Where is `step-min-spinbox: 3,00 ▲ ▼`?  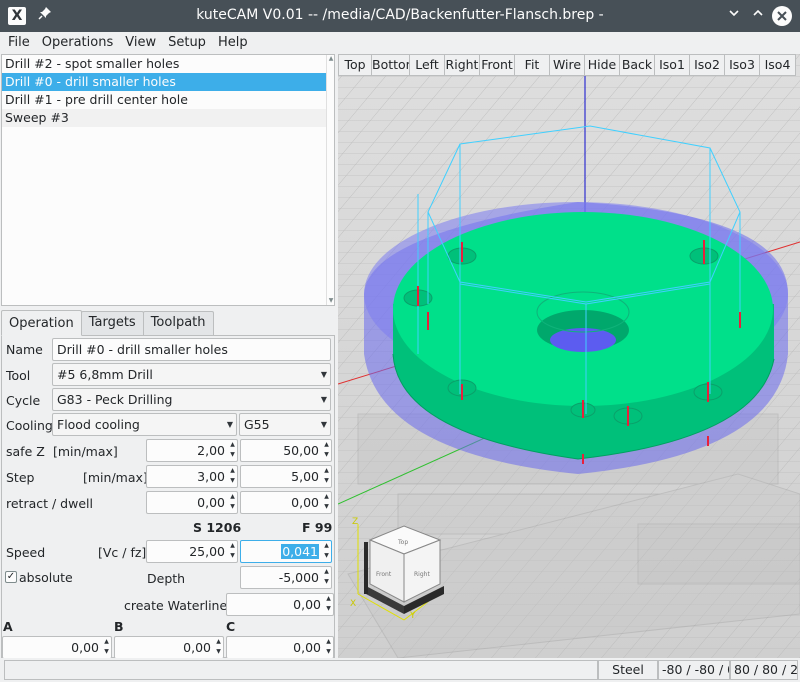 step-min-spinbox: 3,00 ▲ ▼ is located at coordinates (192, 476).